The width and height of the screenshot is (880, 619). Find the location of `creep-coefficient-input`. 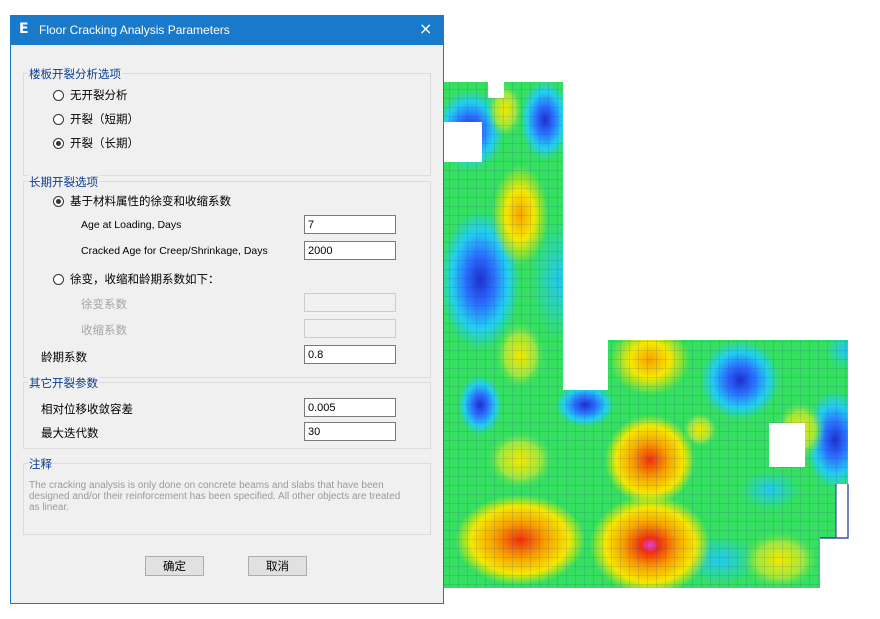

creep-coefficient-input is located at coordinates (350, 302).